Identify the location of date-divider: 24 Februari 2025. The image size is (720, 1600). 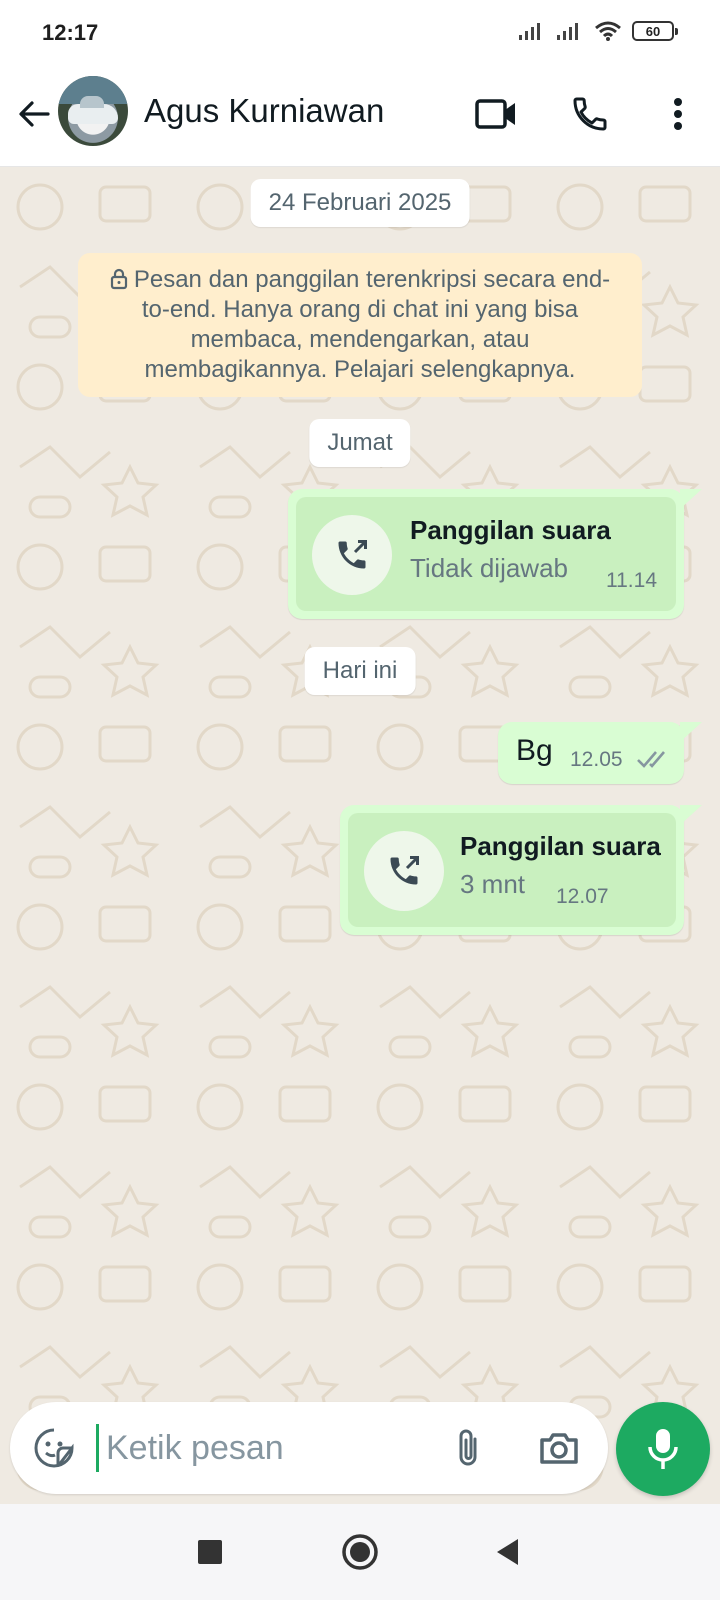
(360, 203).